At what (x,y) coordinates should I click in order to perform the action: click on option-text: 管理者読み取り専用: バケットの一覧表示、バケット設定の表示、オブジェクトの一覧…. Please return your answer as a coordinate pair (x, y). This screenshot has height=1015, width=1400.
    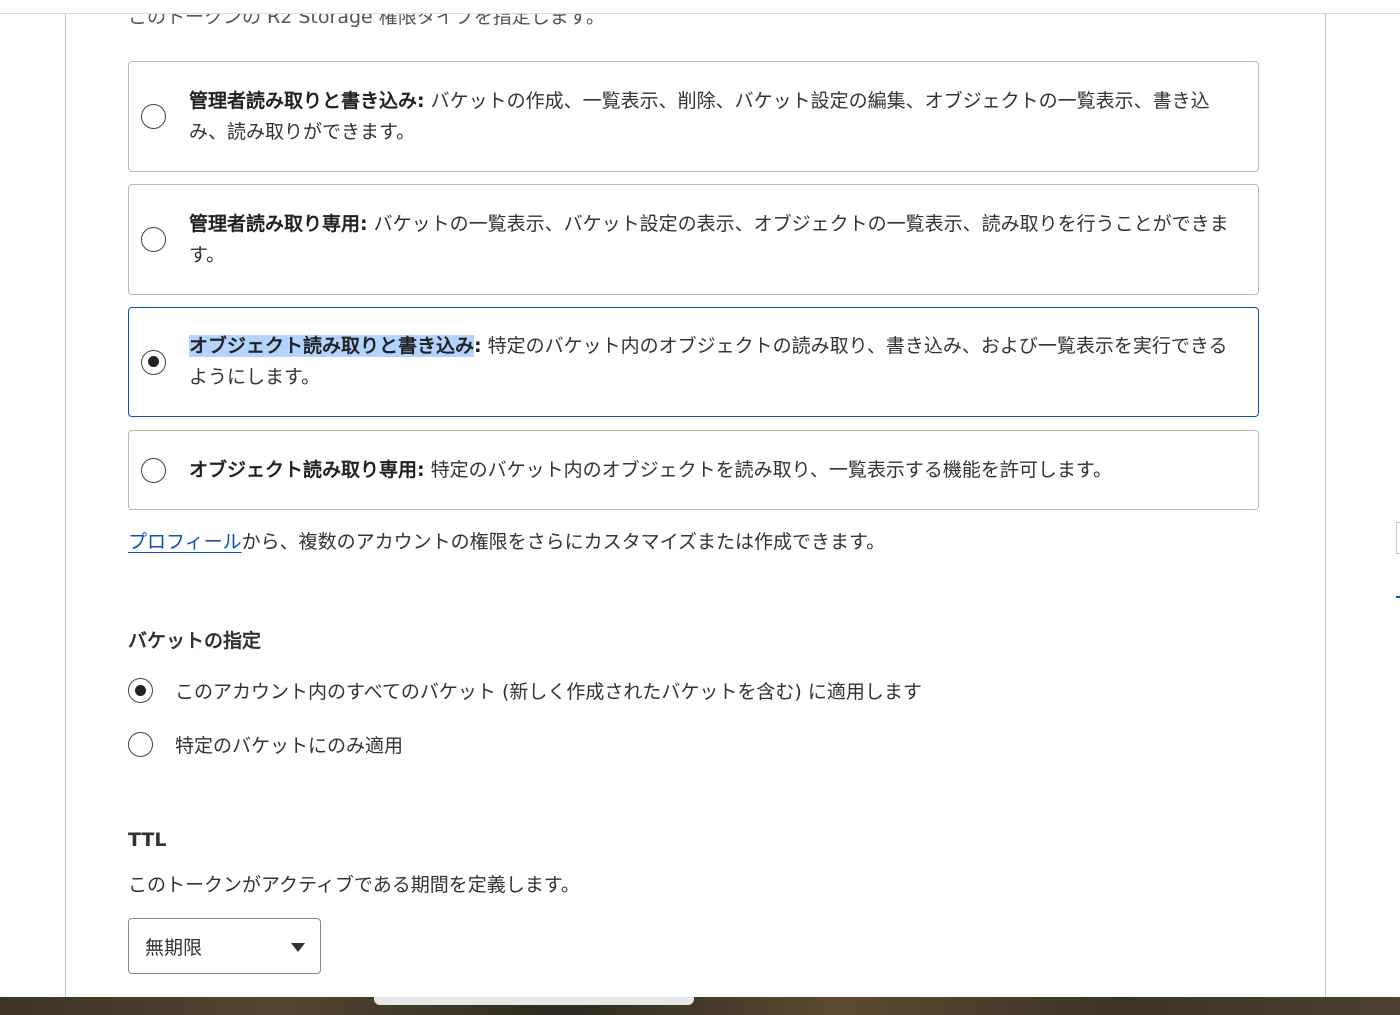
    Looking at the image, I should click on (715, 240).